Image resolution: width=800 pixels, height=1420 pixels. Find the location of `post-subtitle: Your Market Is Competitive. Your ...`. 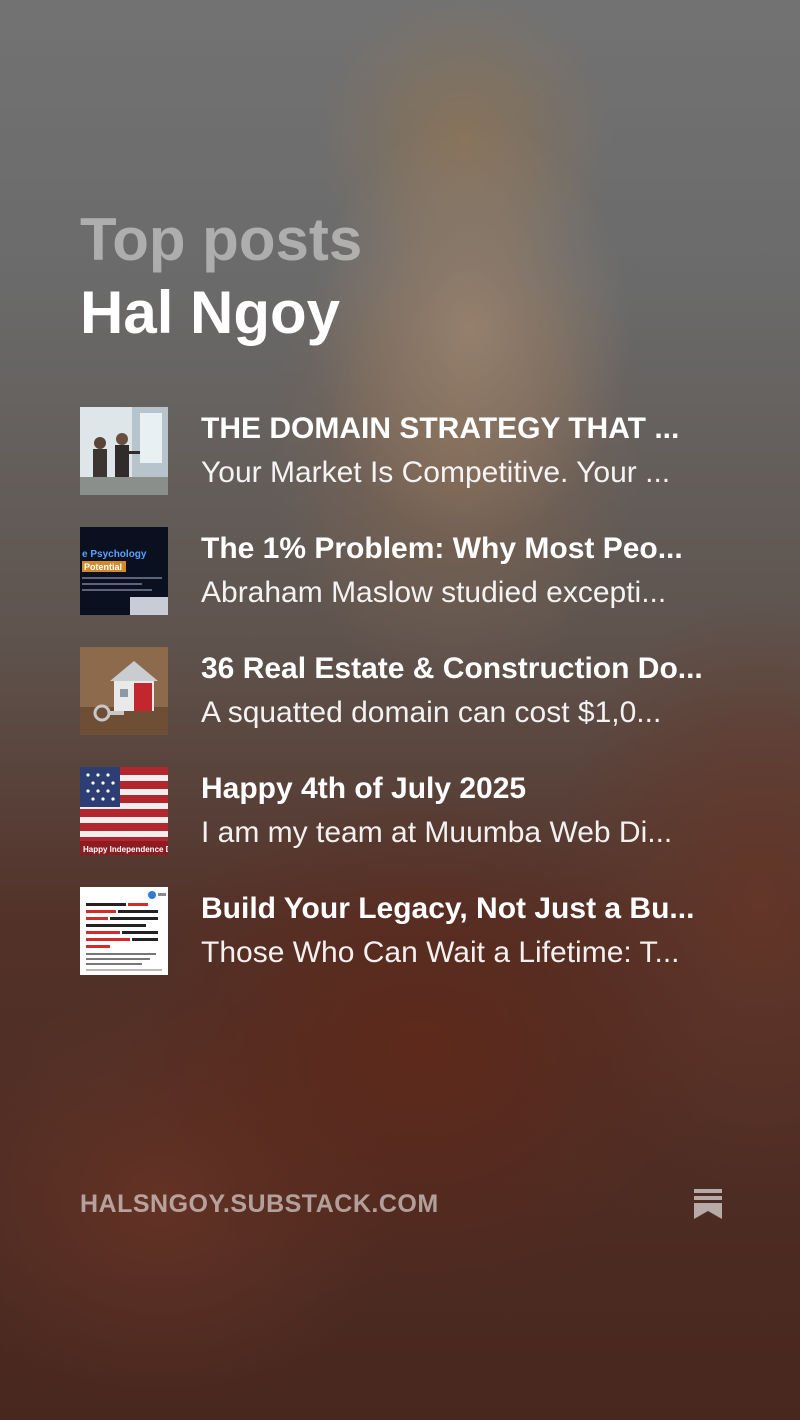

post-subtitle: Your Market Is Competitive. Your ... is located at coordinates (436, 472).